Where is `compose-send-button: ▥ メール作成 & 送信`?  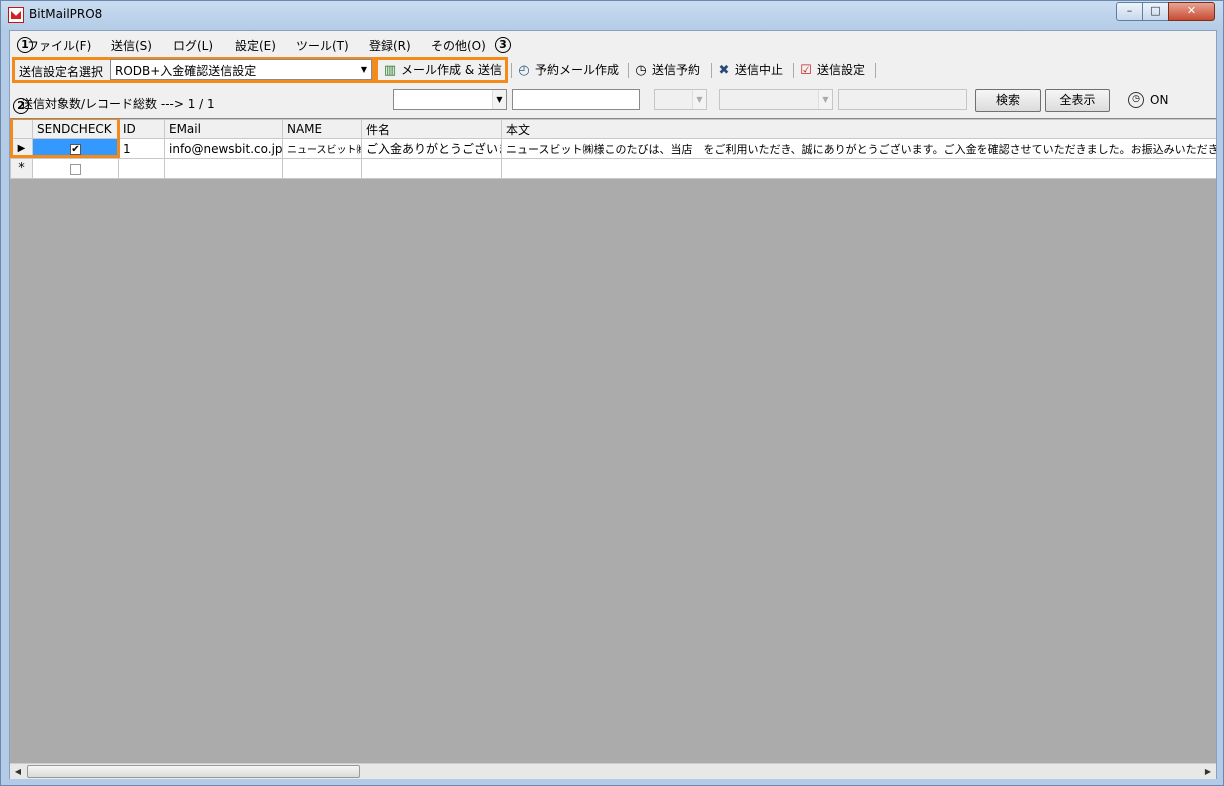
compose-send-button: ▥ メール作成 & 送信 is located at coordinates (442, 71).